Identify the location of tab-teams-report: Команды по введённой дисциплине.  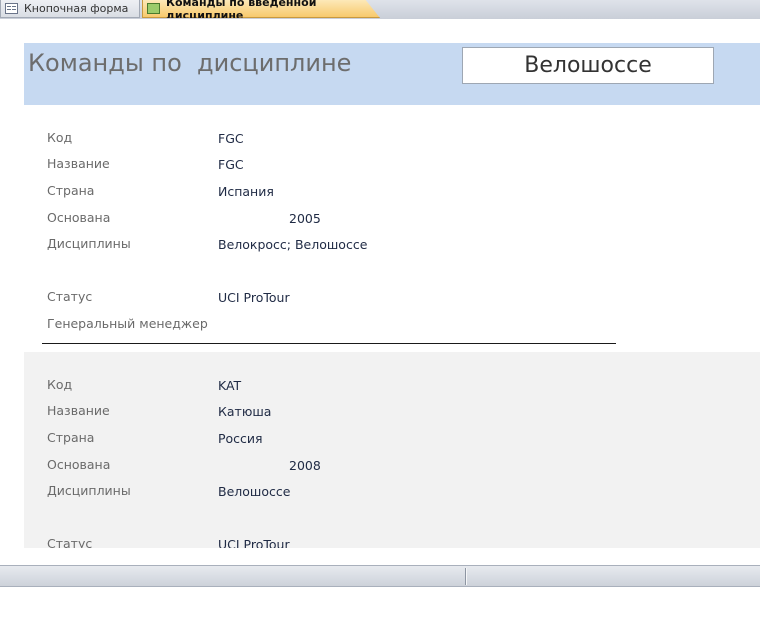
(261, 9).